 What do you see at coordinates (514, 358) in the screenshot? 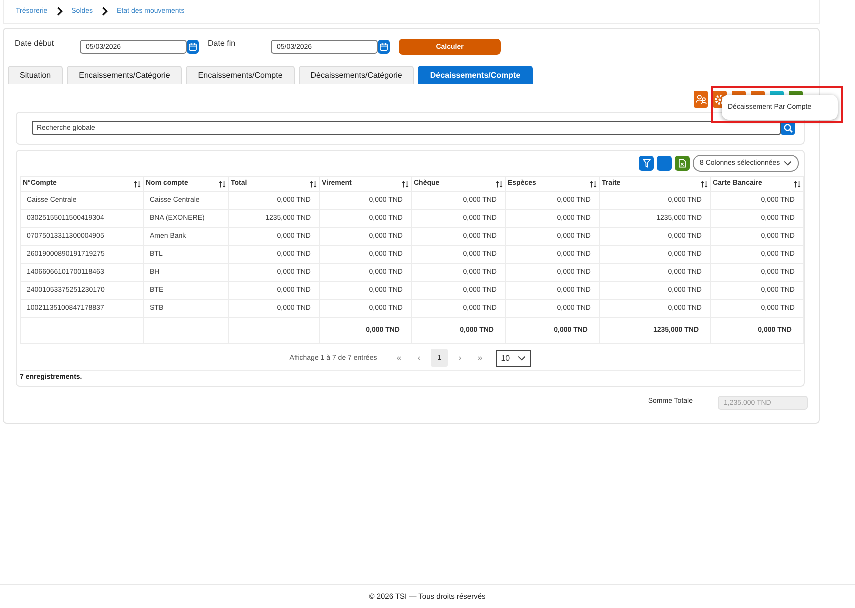
I see `page-size-select: 10` at bounding box center [514, 358].